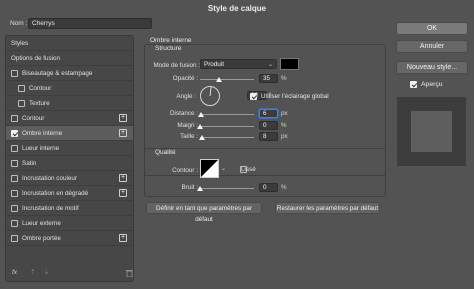 This screenshot has width=474, height=289. I want to click on opacity-label: Opacité :, so click(185, 78).